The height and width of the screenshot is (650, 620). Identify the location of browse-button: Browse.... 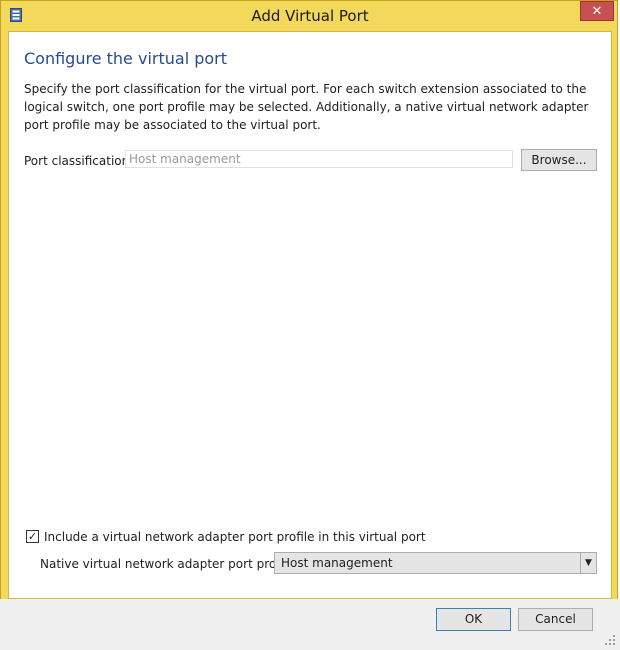
(559, 160).